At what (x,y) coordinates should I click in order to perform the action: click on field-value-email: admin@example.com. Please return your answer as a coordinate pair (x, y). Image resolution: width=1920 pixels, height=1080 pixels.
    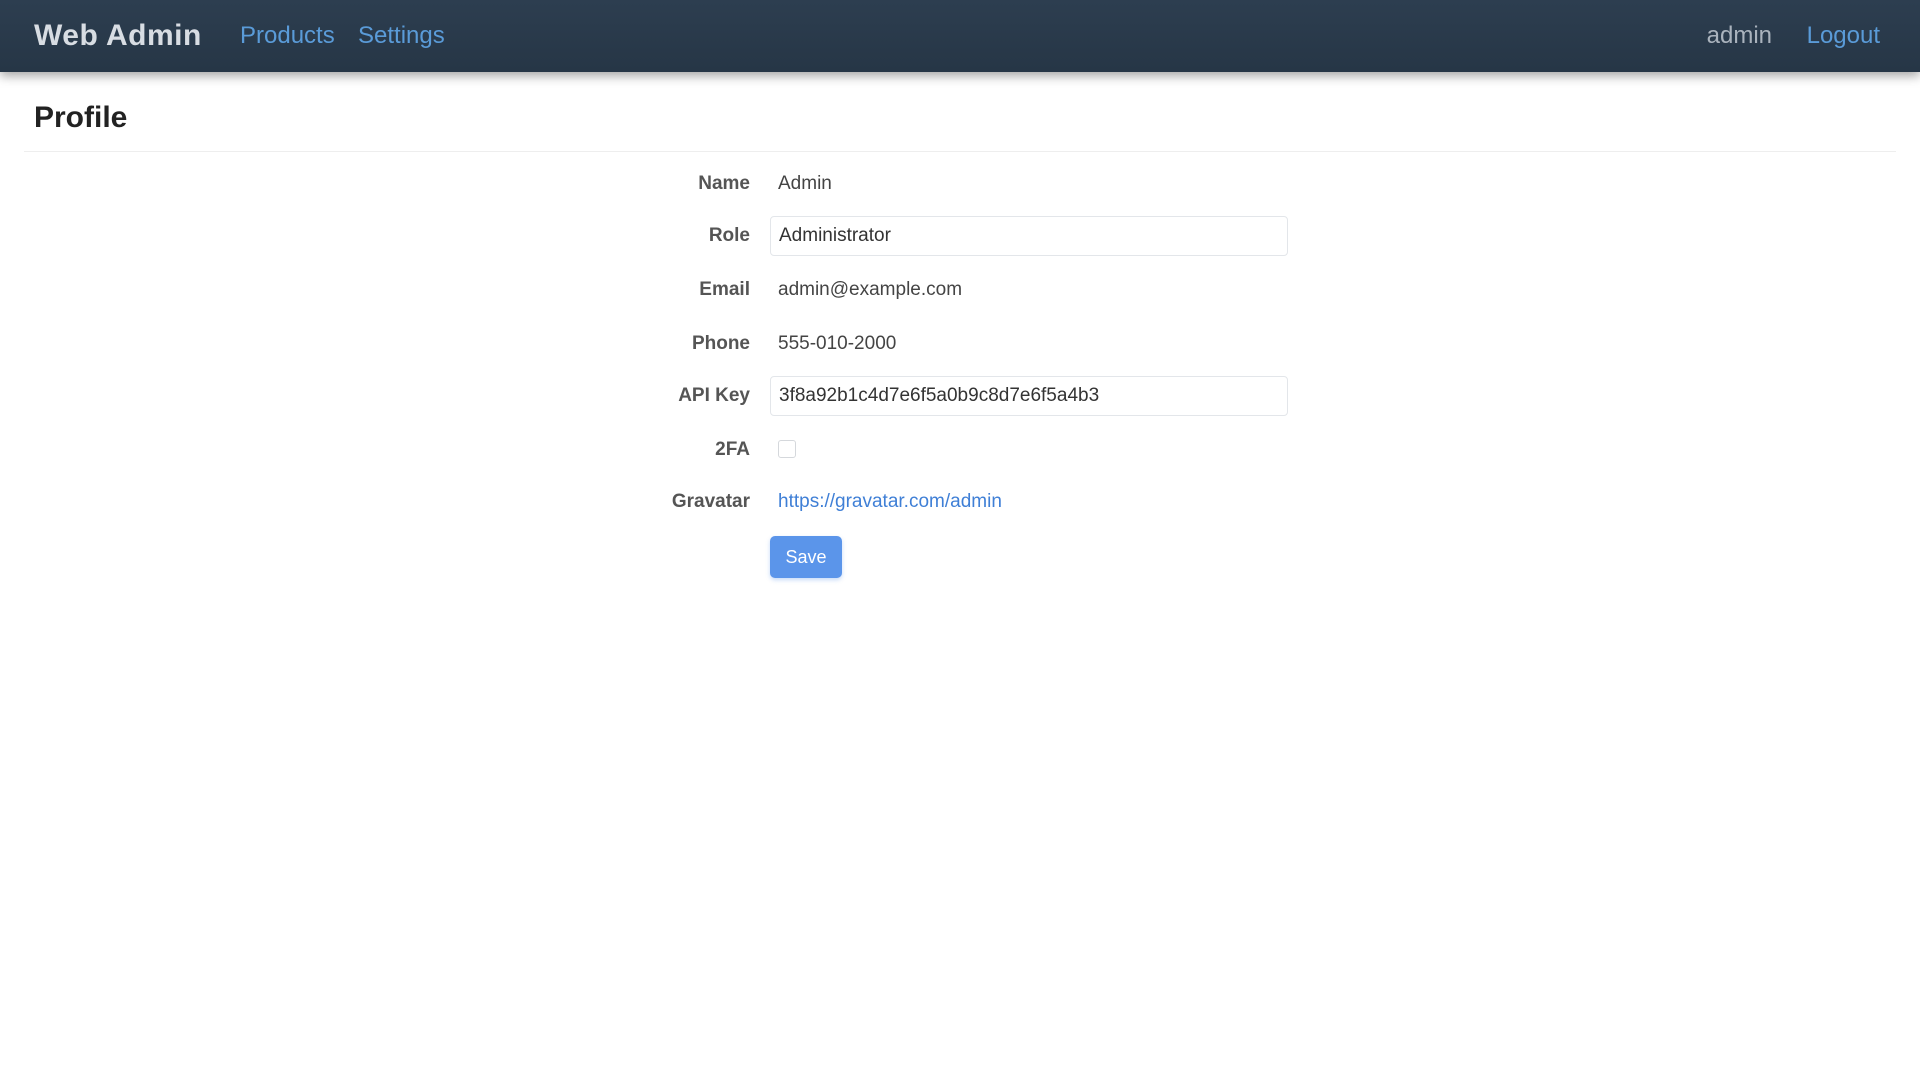
    Looking at the image, I should click on (870, 289).